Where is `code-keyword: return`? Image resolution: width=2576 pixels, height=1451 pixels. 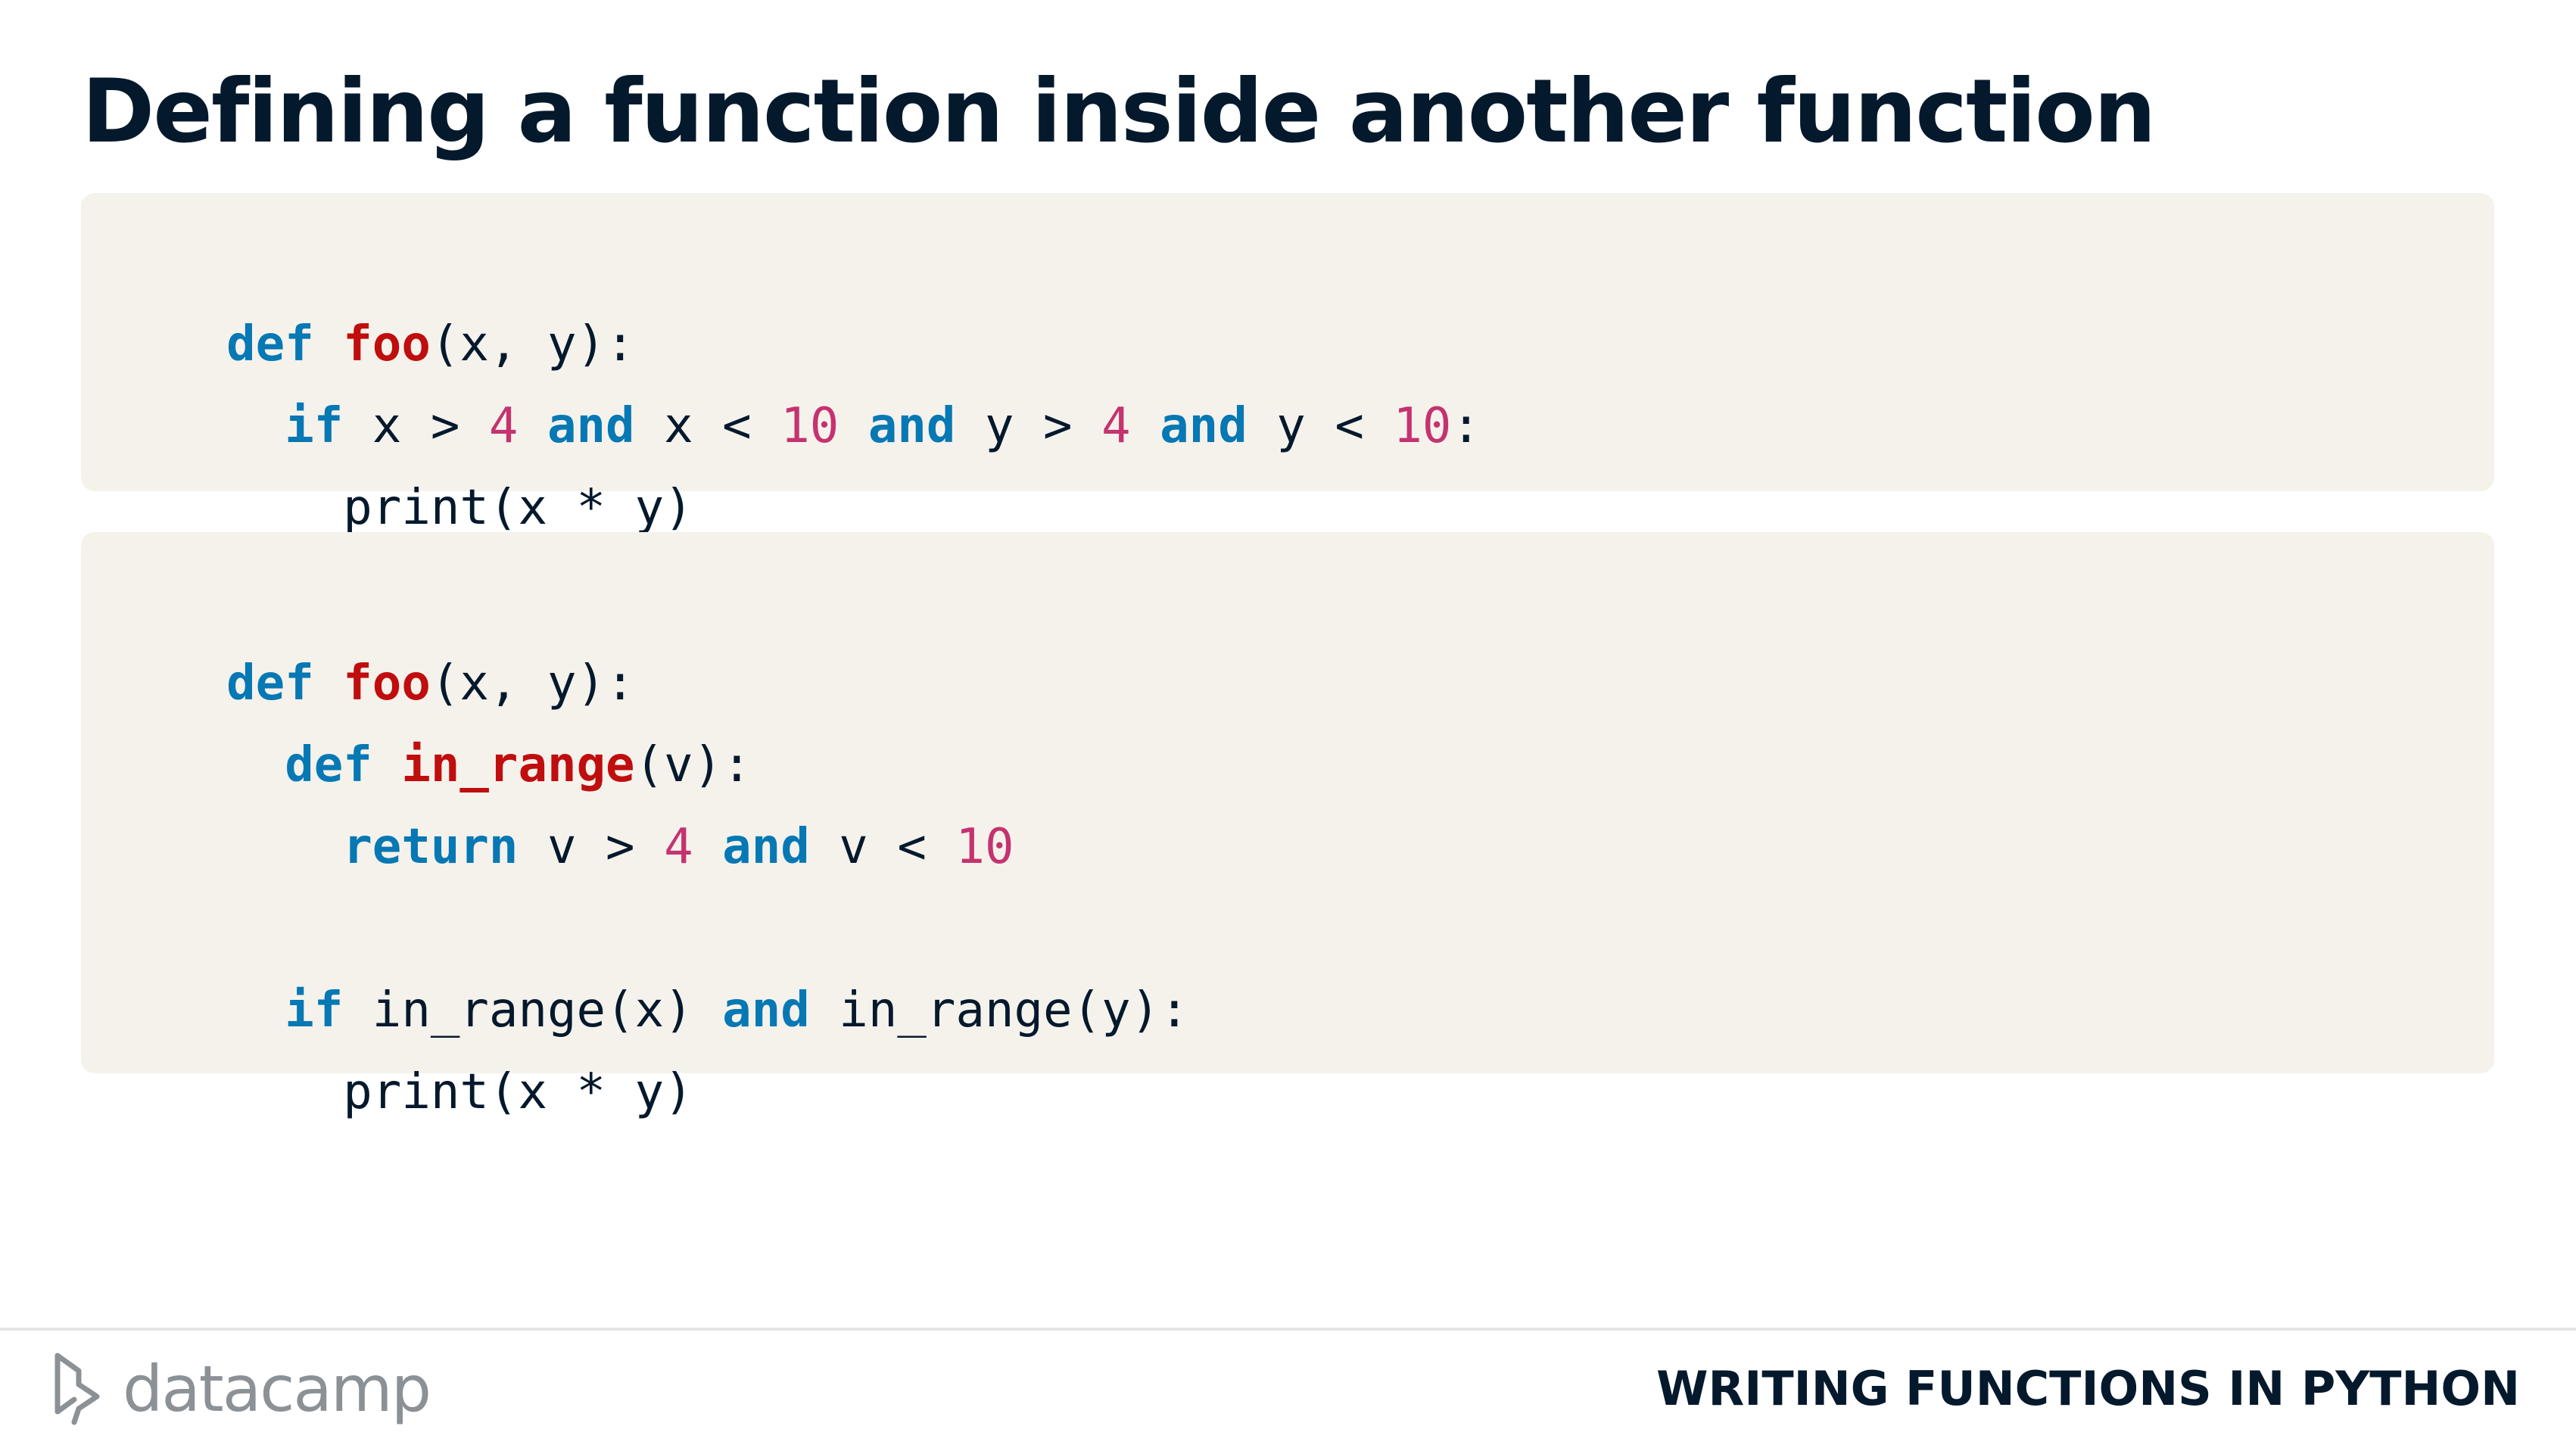
code-keyword: return is located at coordinates (431, 847).